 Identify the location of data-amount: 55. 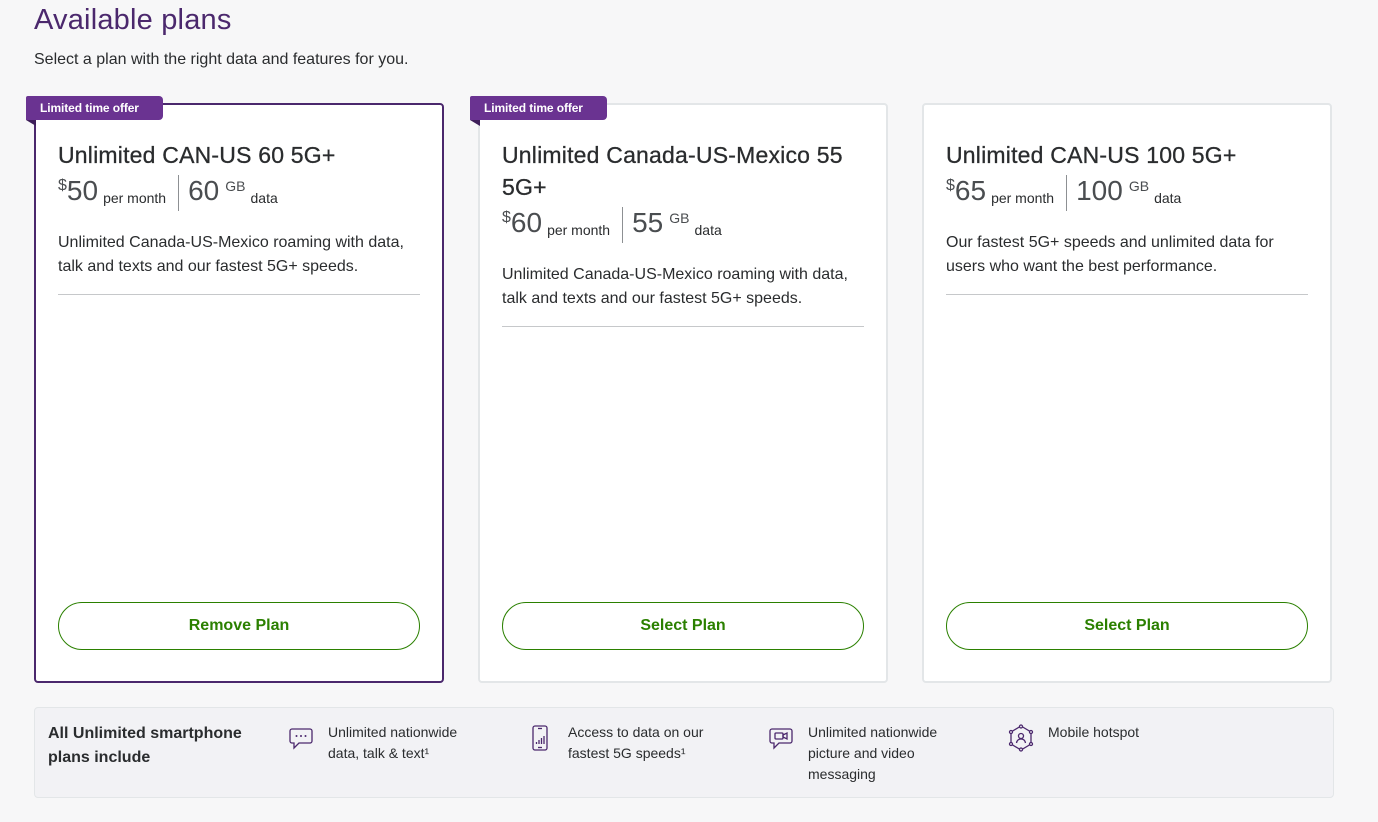
(648, 222).